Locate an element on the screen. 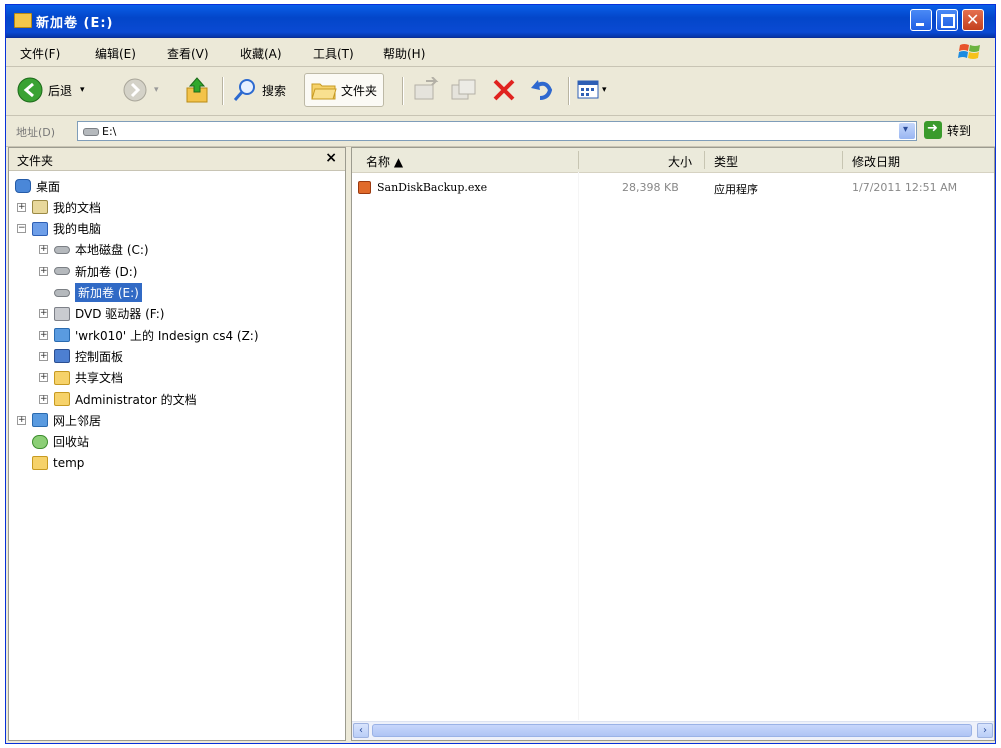  column-type: 类型 is located at coordinates (726, 161).